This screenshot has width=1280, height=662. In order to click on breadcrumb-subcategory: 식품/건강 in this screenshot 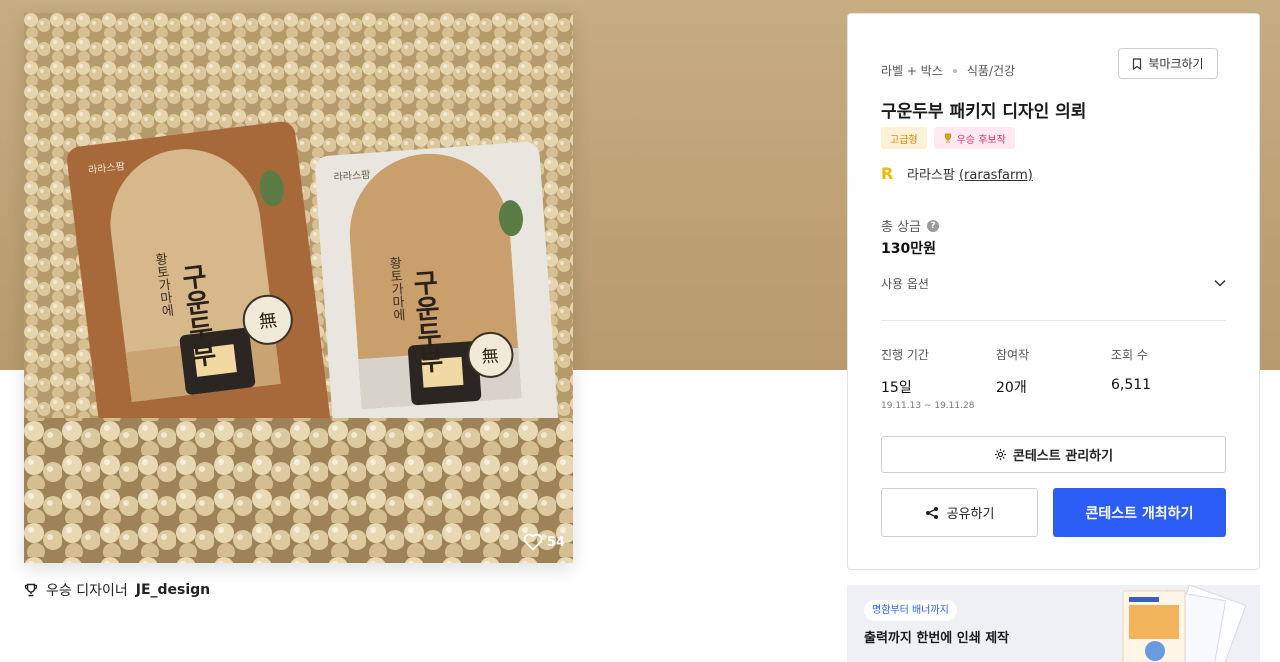, I will do `click(991, 70)`.